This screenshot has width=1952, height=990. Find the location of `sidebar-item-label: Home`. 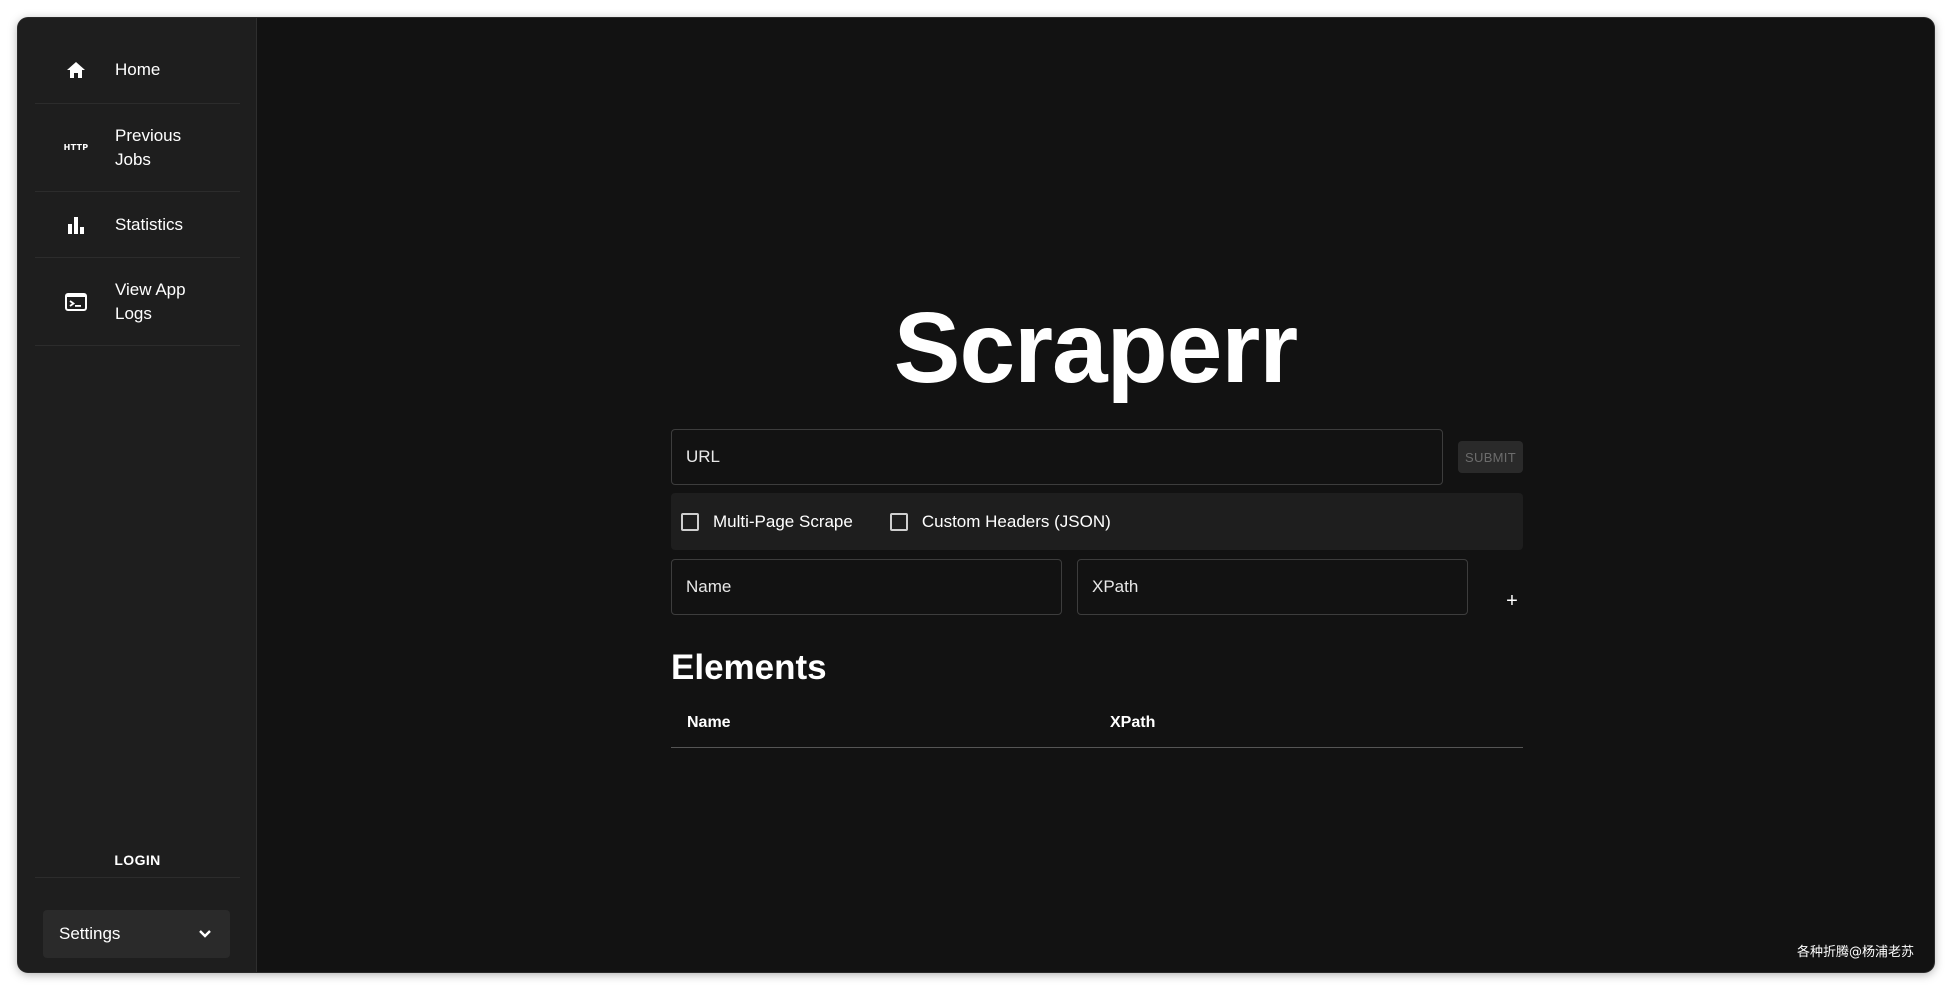

sidebar-item-label: Home is located at coordinates (138, 69).